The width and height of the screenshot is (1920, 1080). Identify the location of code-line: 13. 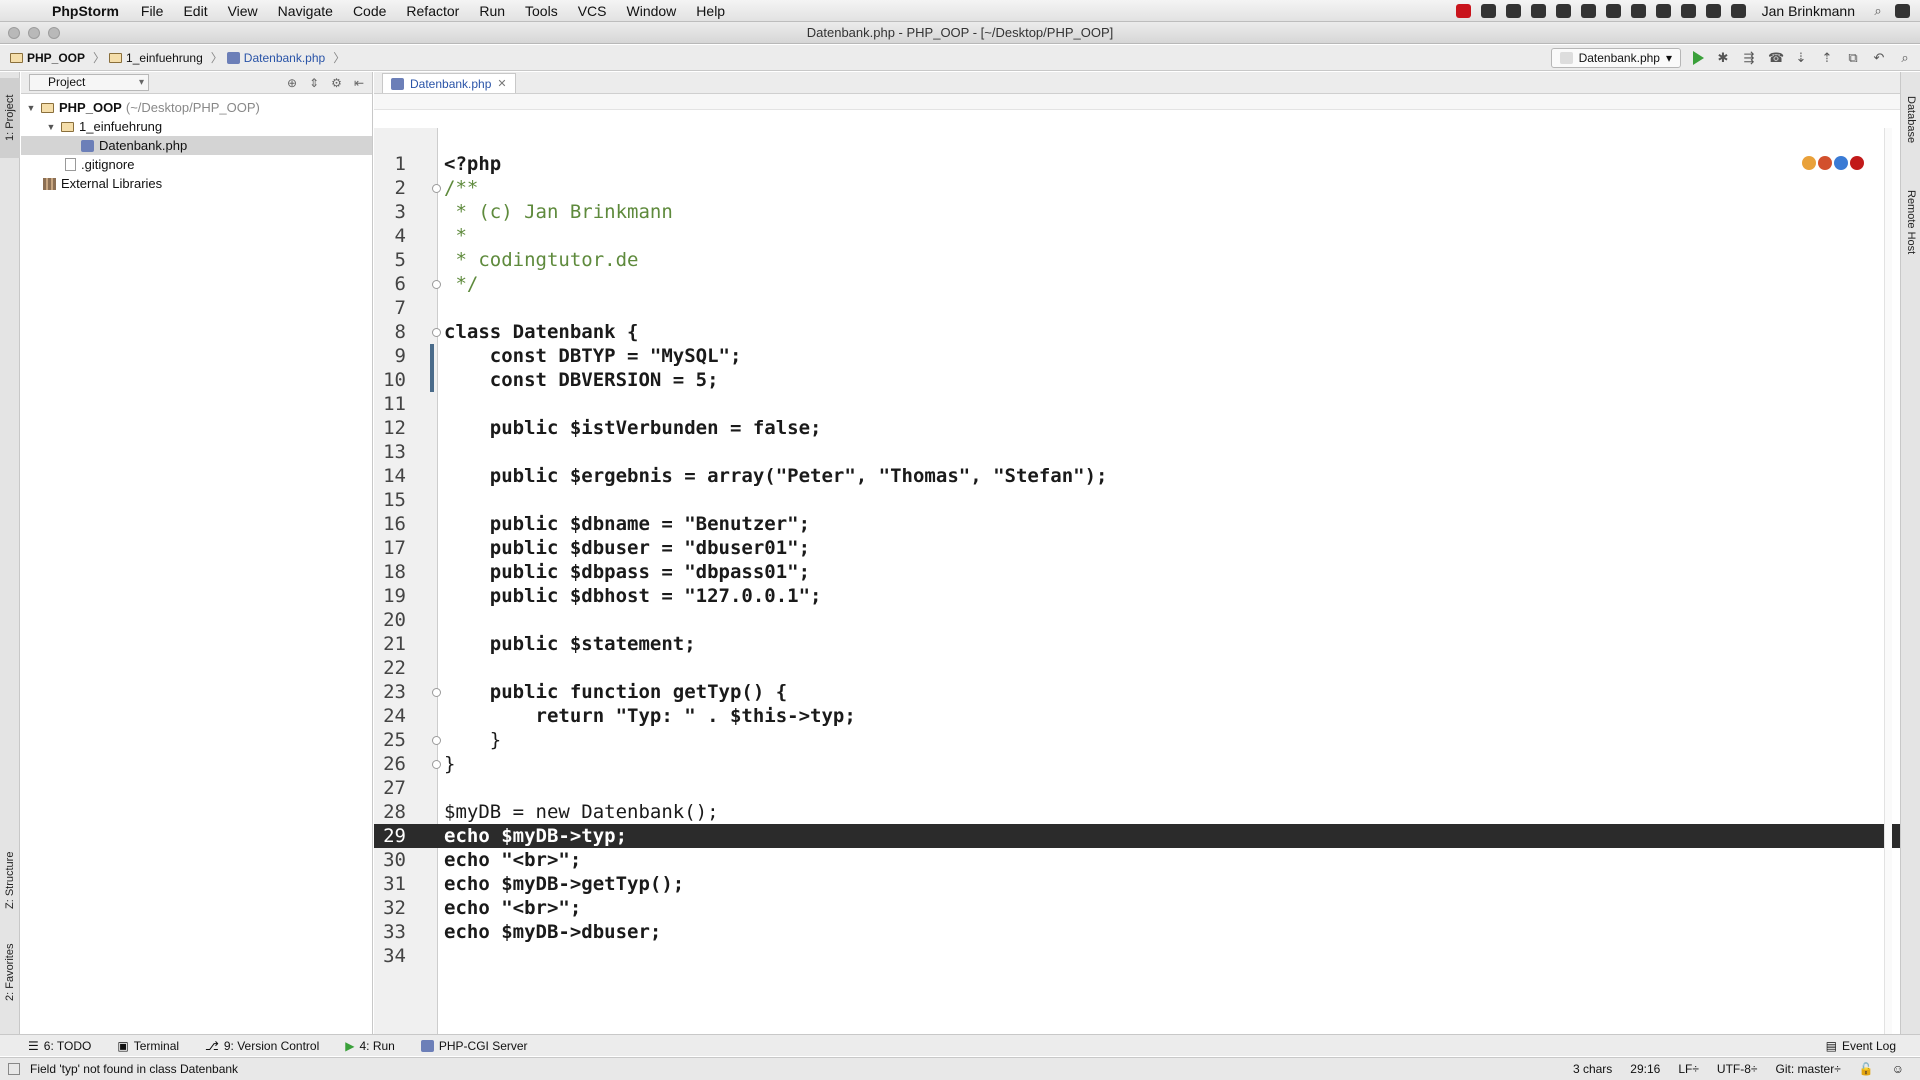
(1137, 452).